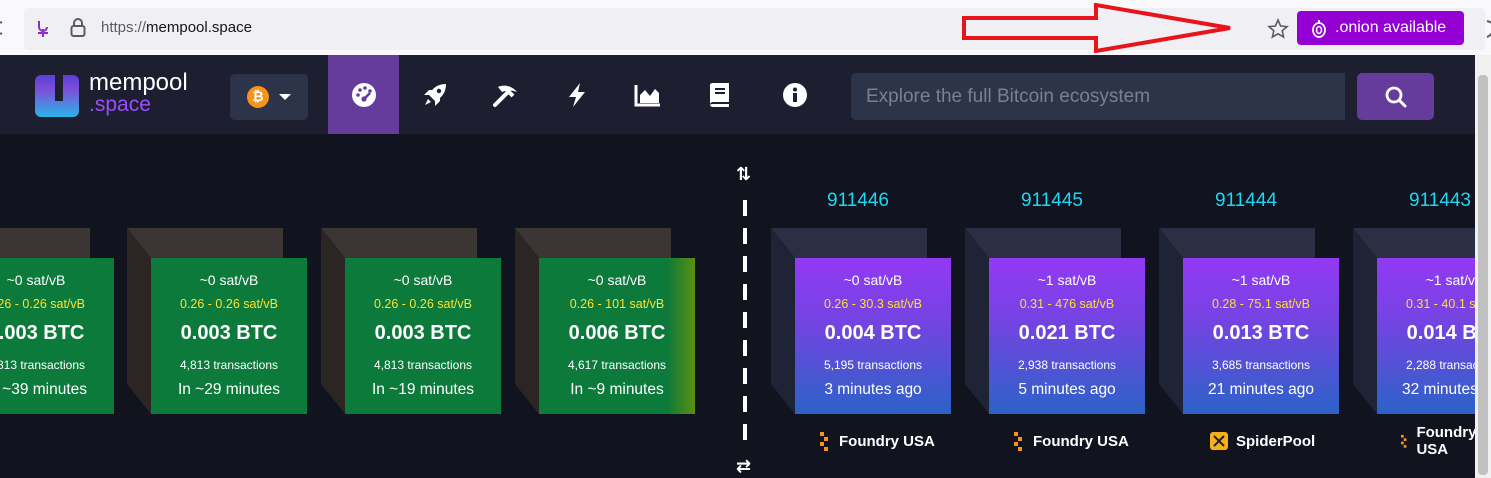 Image resolution: width=1491 pixels, height=478 pixels. Describe the element at coordinates (1261, 389) in the screenshot. I see `block-age: 21 minutes ago` at that location.